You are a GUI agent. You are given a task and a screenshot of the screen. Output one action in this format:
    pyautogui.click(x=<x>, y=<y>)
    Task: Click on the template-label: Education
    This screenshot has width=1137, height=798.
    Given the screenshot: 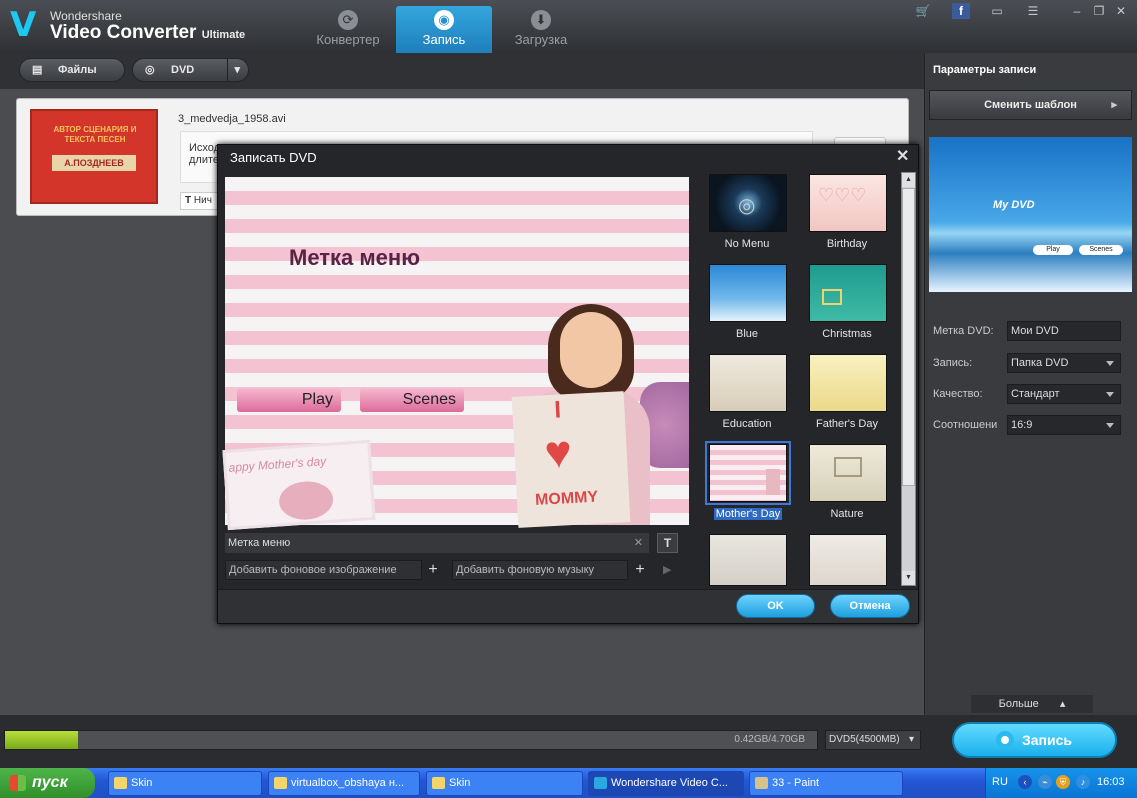 What is the action you would take?
    pyautogui.click(x=747, y=424)
    